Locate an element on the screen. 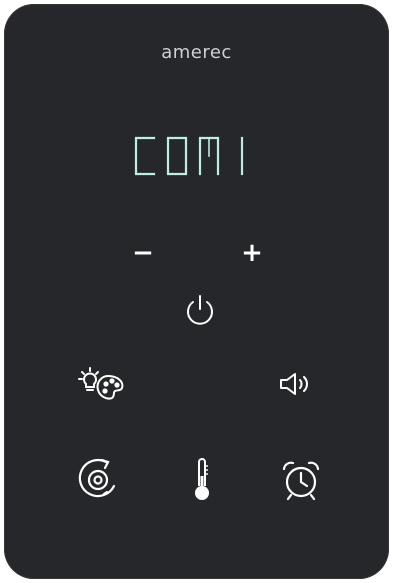 Image resolution: width=393 pixels, height=583 pixels. thermometer-icon is located at coordinates (202, 479).